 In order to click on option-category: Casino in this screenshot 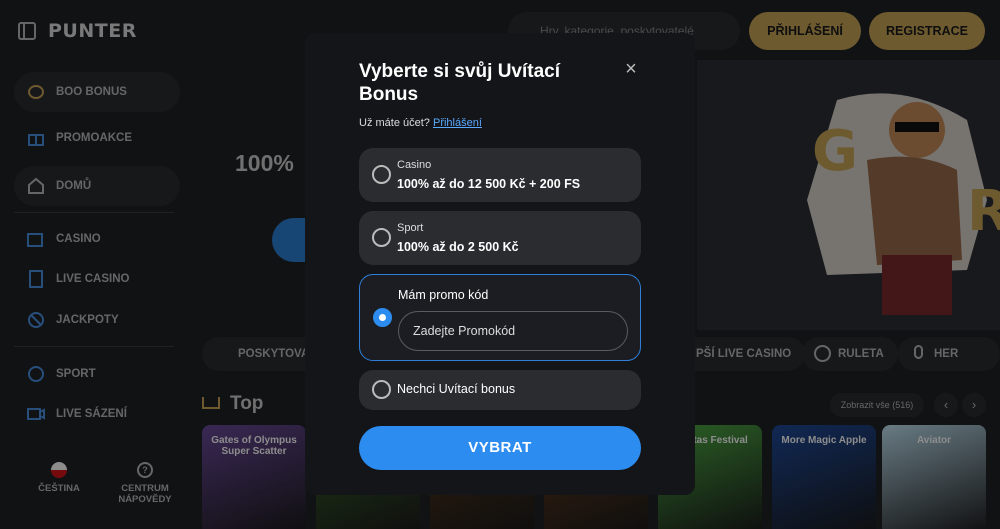, I will do `click(414, 165)`.